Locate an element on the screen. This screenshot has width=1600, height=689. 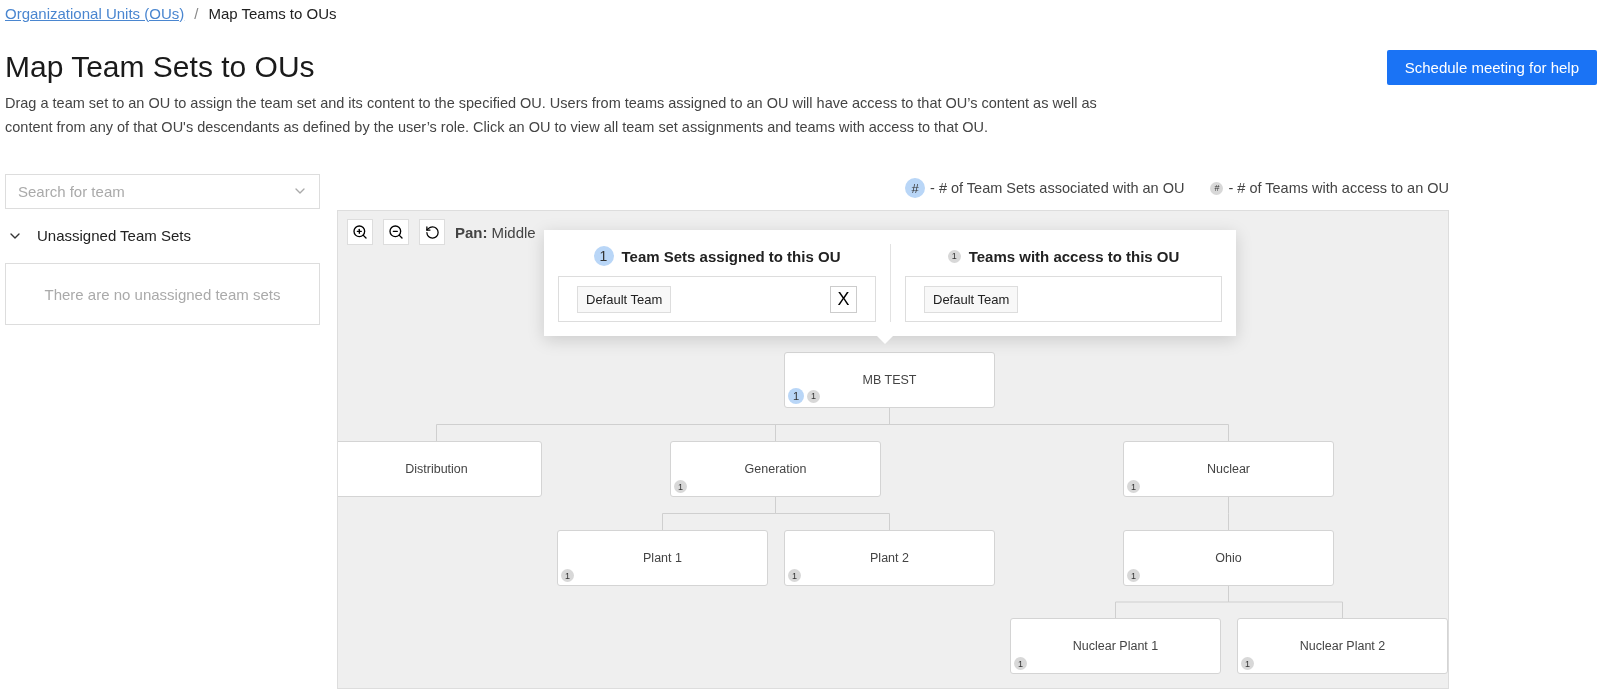
team-sets-count-badge: 1 is located at coordinates (796, 396).